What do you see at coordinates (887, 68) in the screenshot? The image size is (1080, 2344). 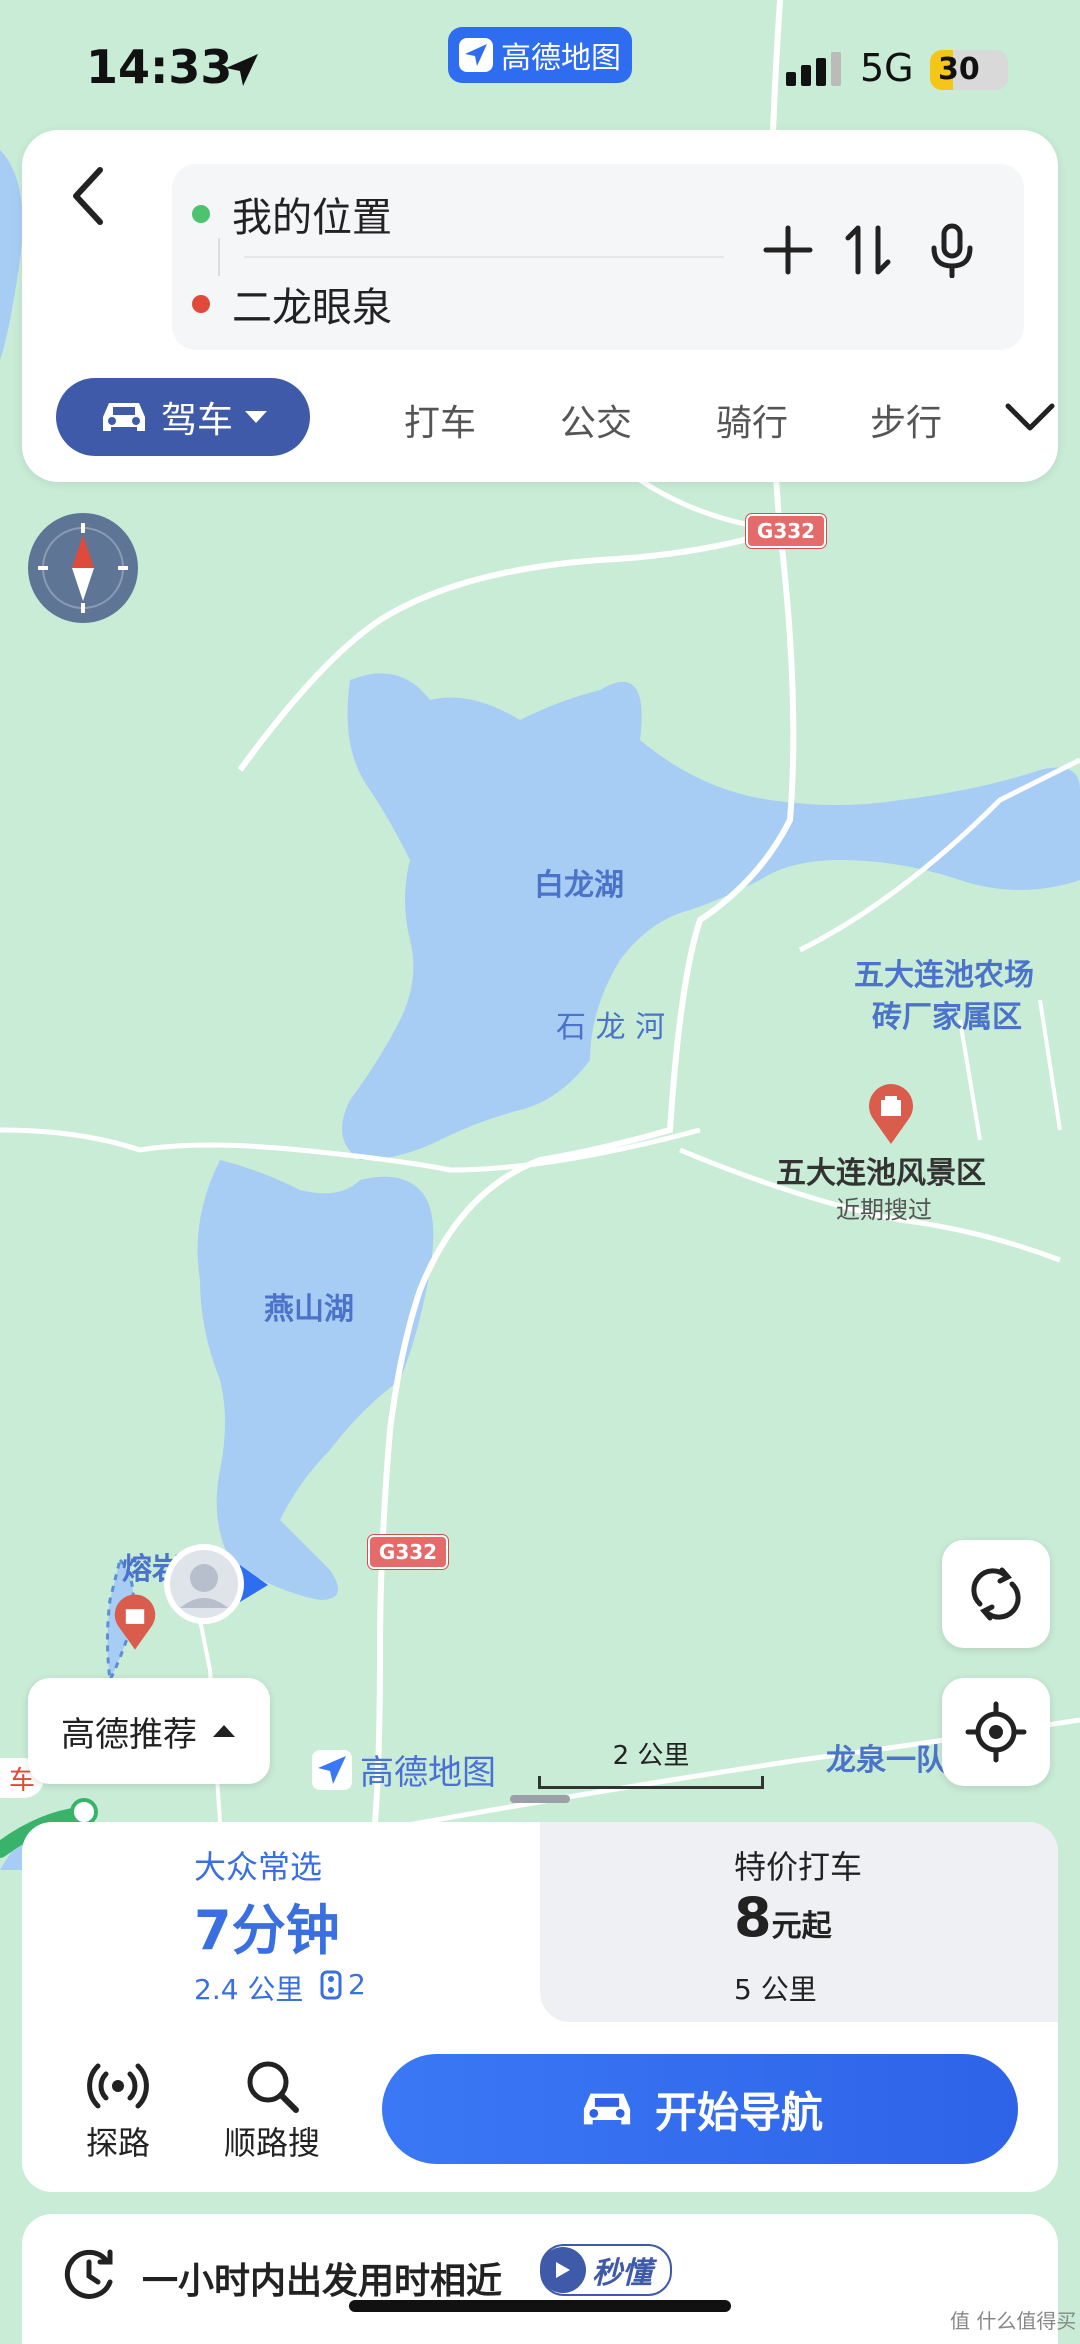 I see `network-type: 5G` at bounding box center [887, 68].